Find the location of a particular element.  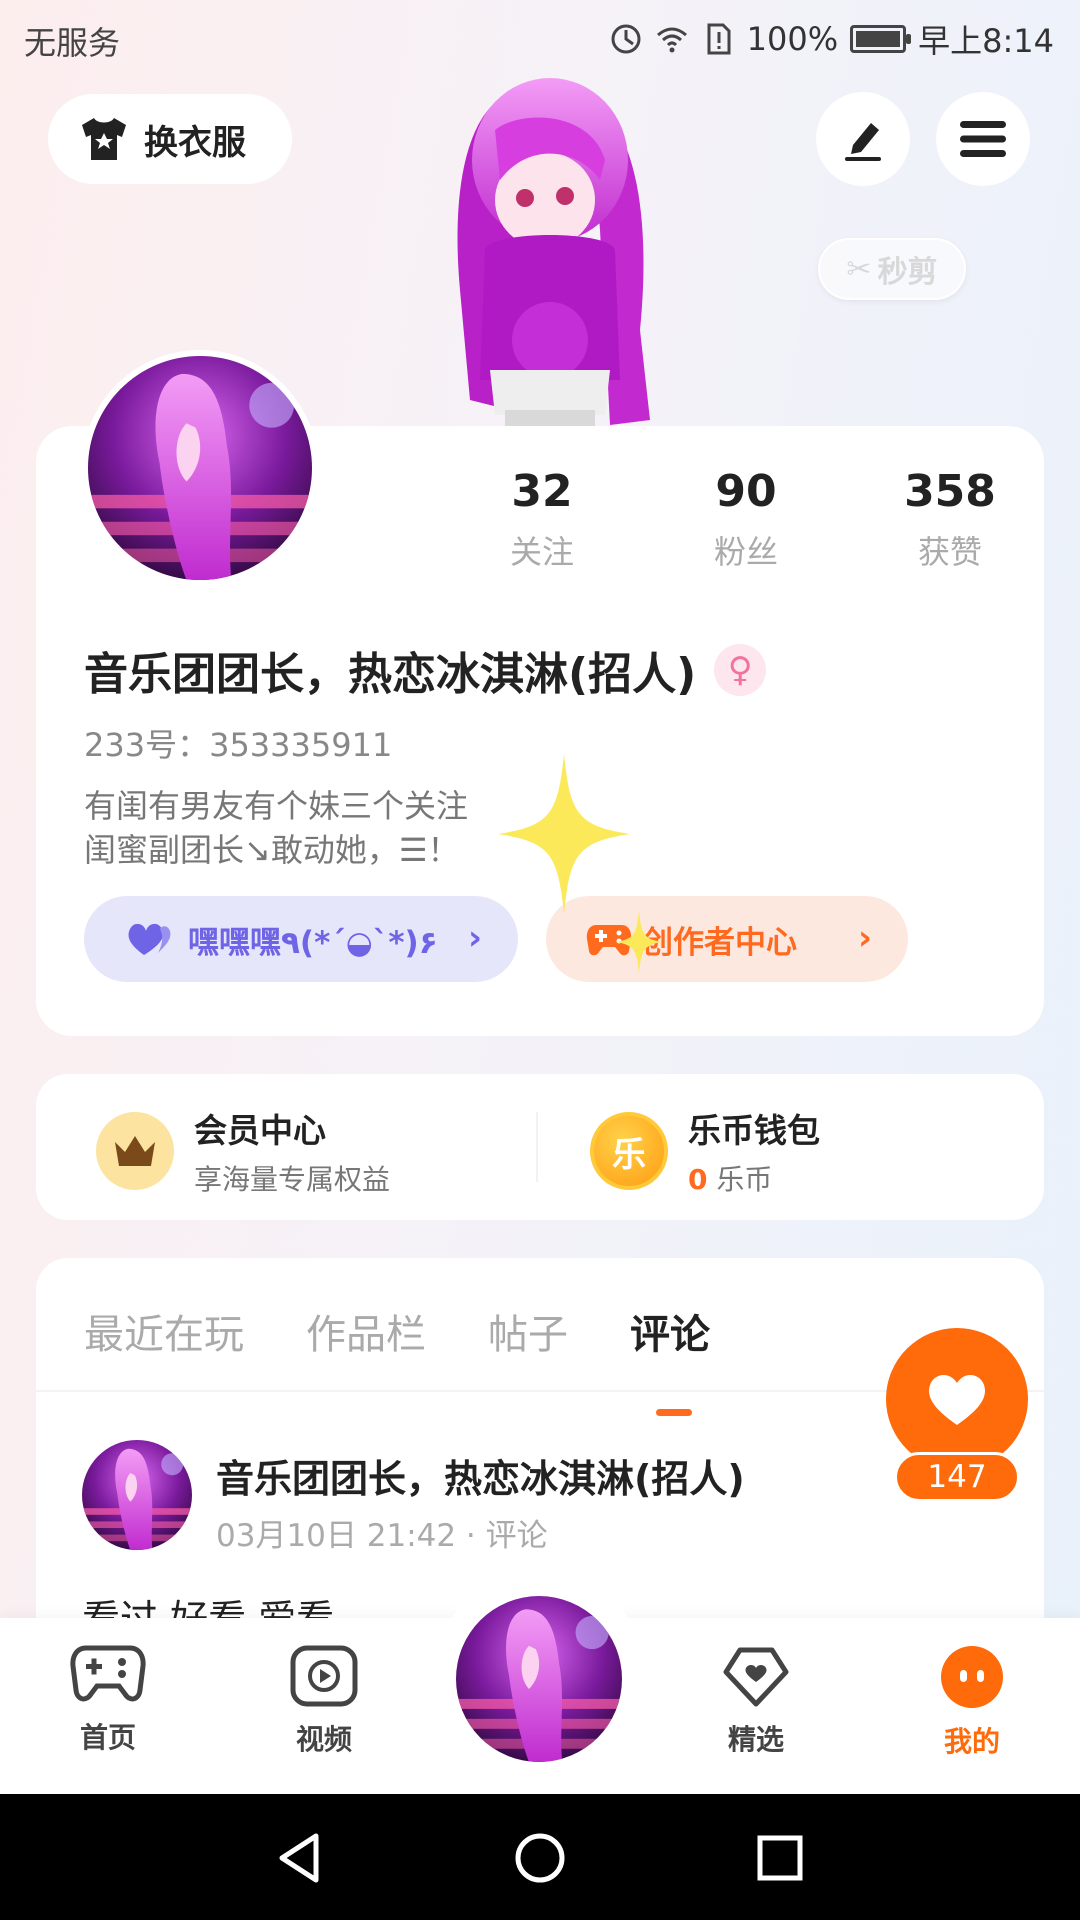

stat-likes-label: 获赞 is located at coordinates (949, 552).